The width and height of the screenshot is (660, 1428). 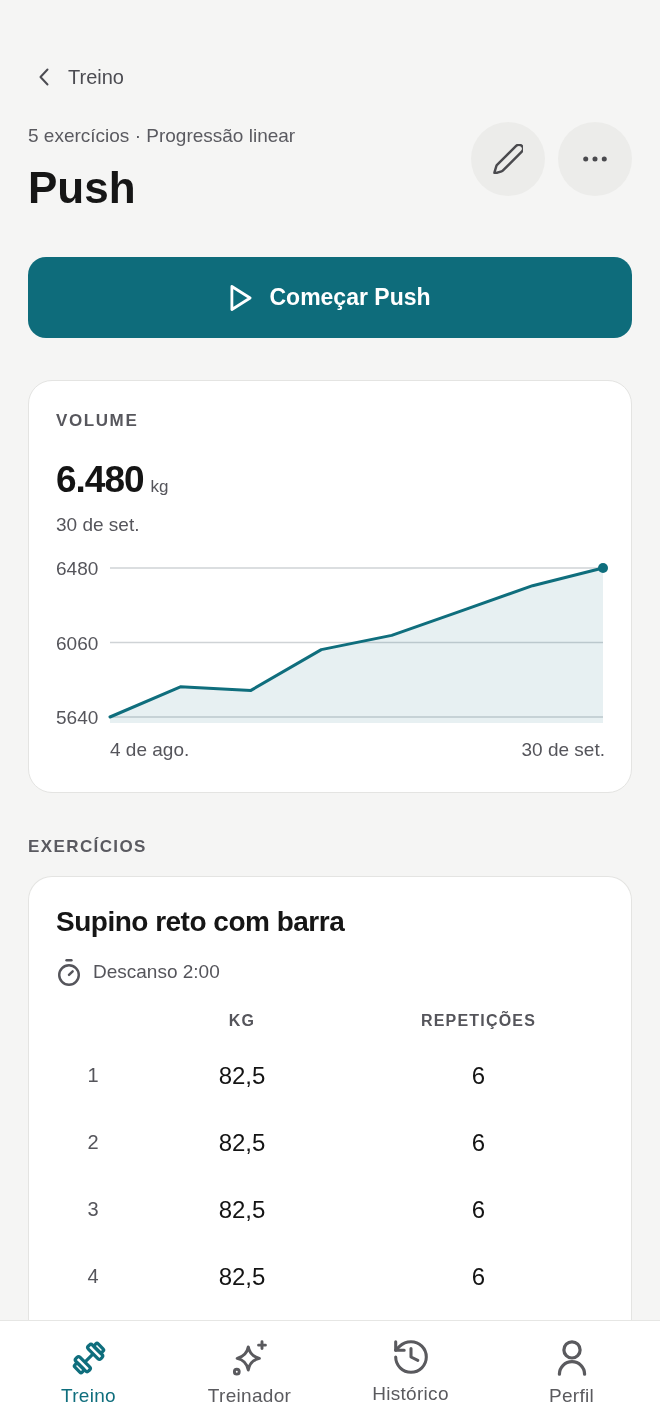 What do you see at coordinates (77, 643) in the screenshot?
I see `y-axis-label: 6060` at bounding box center [77, 643].